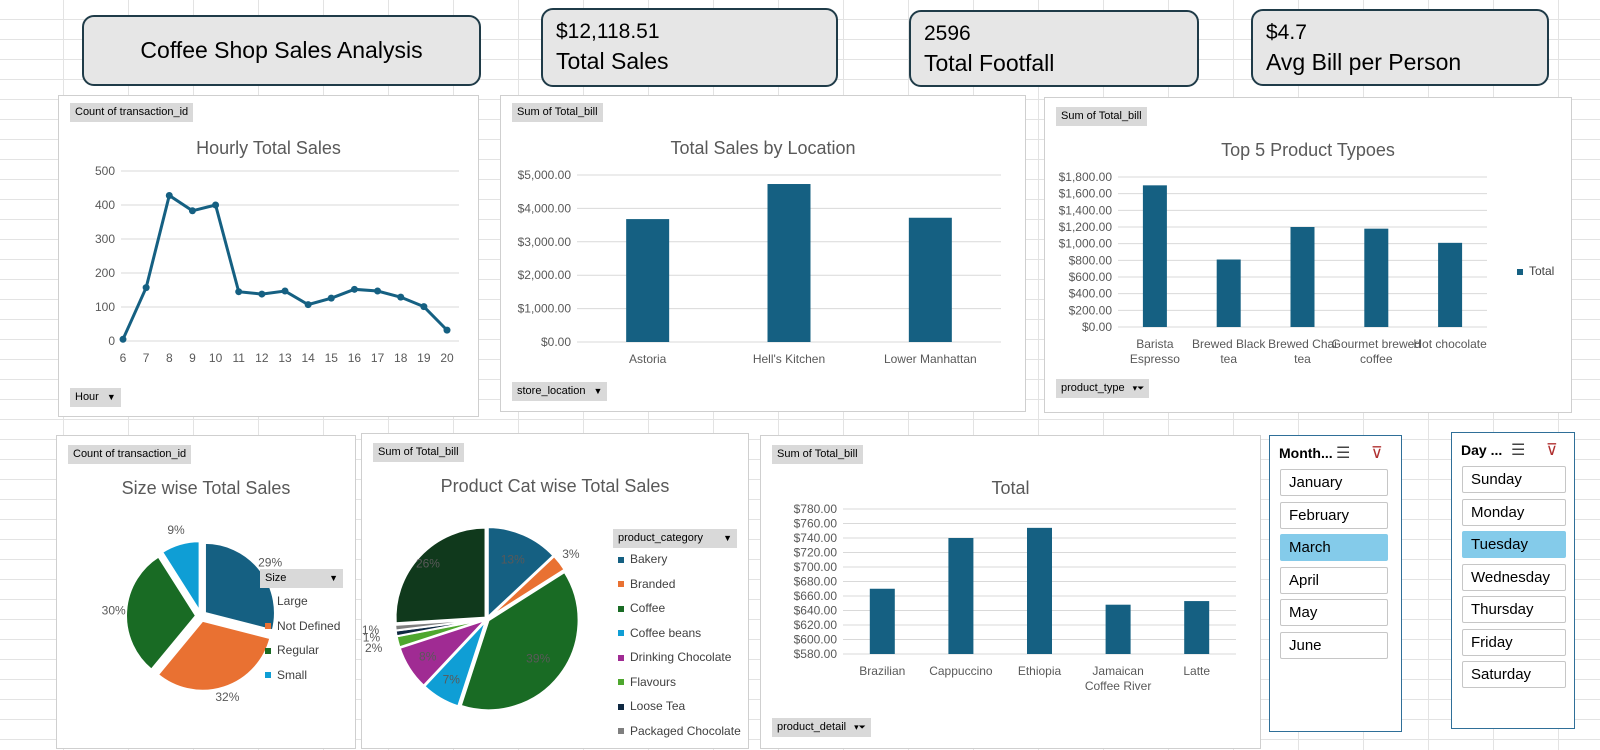 This screenshot has height=750, width=1600. Describe the element at coordinates (1535, 271) in the screenshot. I see `legend-item-total: Total` at that location.